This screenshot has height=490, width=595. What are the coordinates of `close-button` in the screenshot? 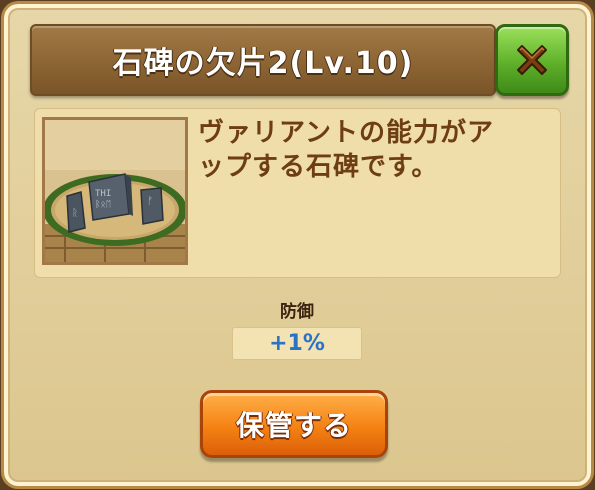 It's located at (532, 60).